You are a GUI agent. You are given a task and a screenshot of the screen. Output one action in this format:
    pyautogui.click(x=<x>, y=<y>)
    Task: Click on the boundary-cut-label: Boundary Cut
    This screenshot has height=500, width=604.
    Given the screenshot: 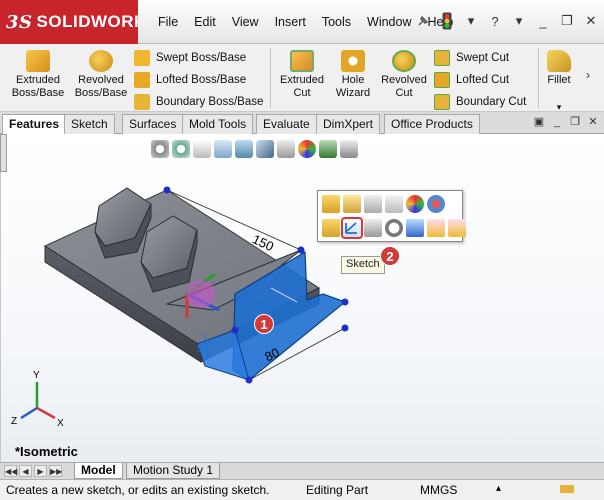 What is the action you would take?
    pyautogui.click(x=491, y=102)
    